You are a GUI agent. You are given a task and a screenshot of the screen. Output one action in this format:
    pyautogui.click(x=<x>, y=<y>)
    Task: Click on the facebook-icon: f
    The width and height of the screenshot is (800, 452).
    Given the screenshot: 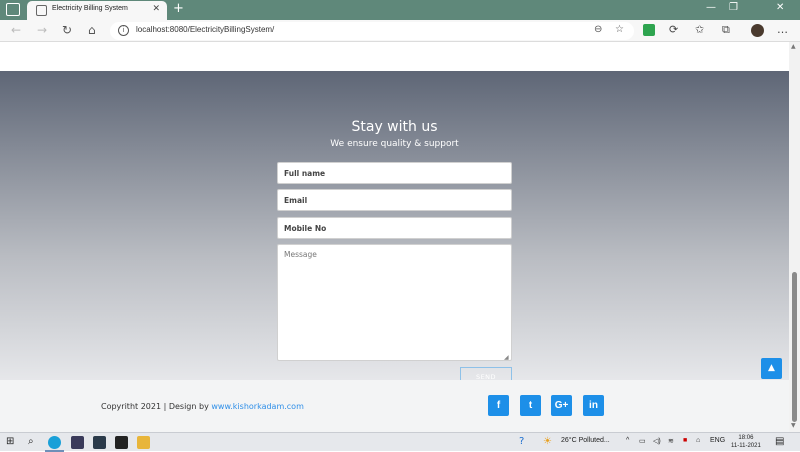 What is the action you would take?
    pyautogui.click(x=498, y=405)
    